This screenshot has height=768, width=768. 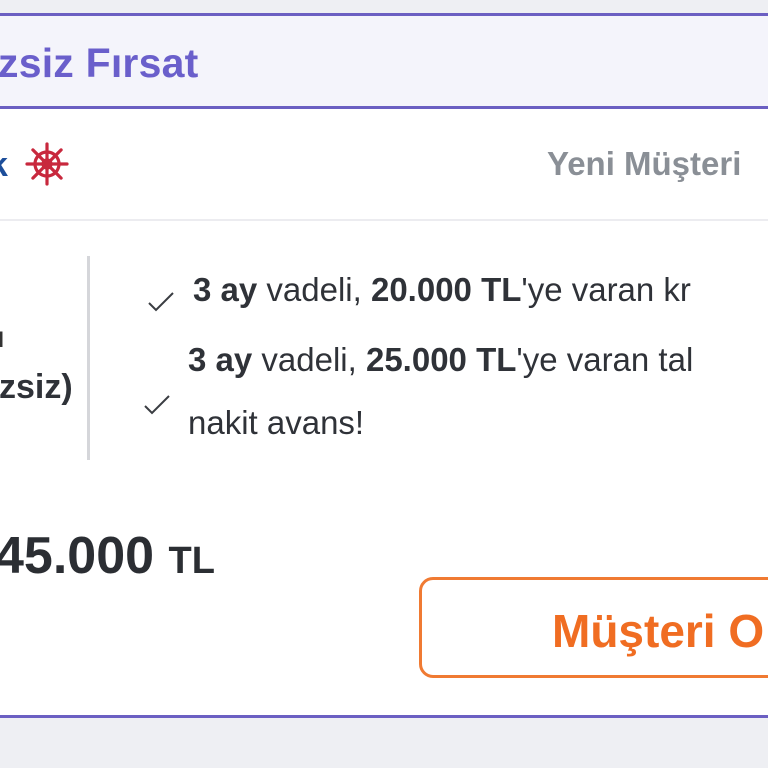 What do you see at coordinates (191, 561) in the screenshot?
I see `limit-currency: TL` at bounding box center [191, 561].